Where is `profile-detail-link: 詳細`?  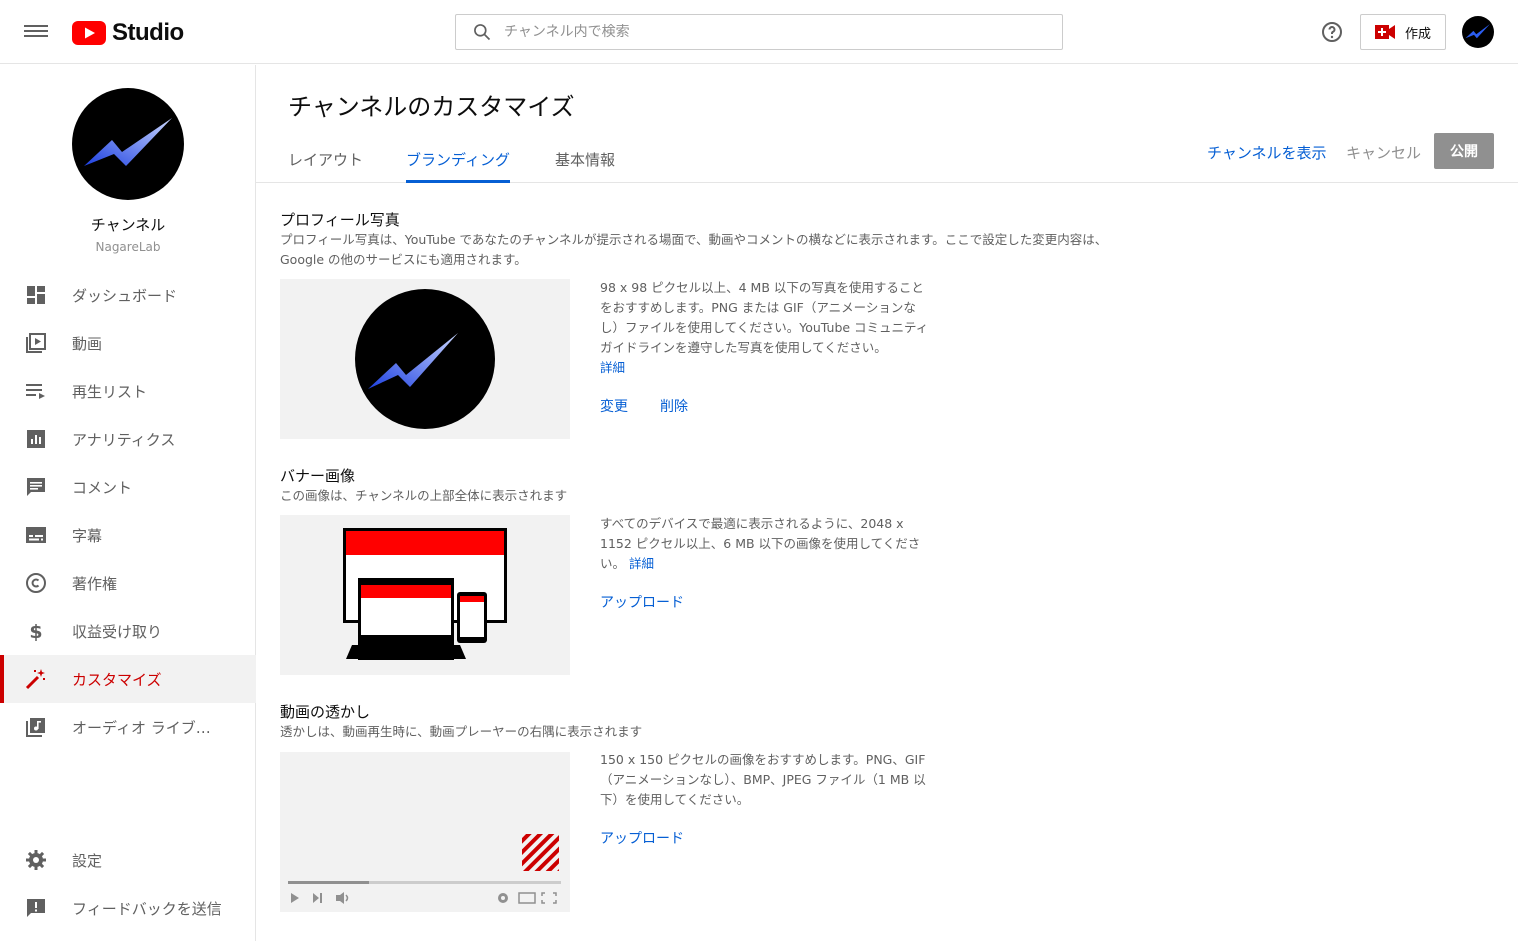
profile-detail-link: 詳細 is located at coordinates (612, 367).